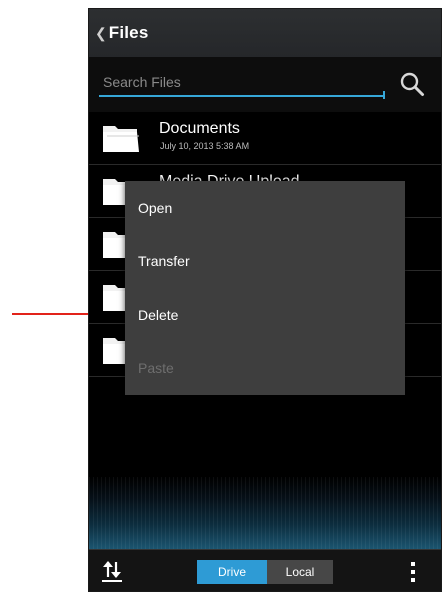  Describe the element at coordinates (101, 33) in the screenshot. I see `chevron-left-icon: ❮` at that location.